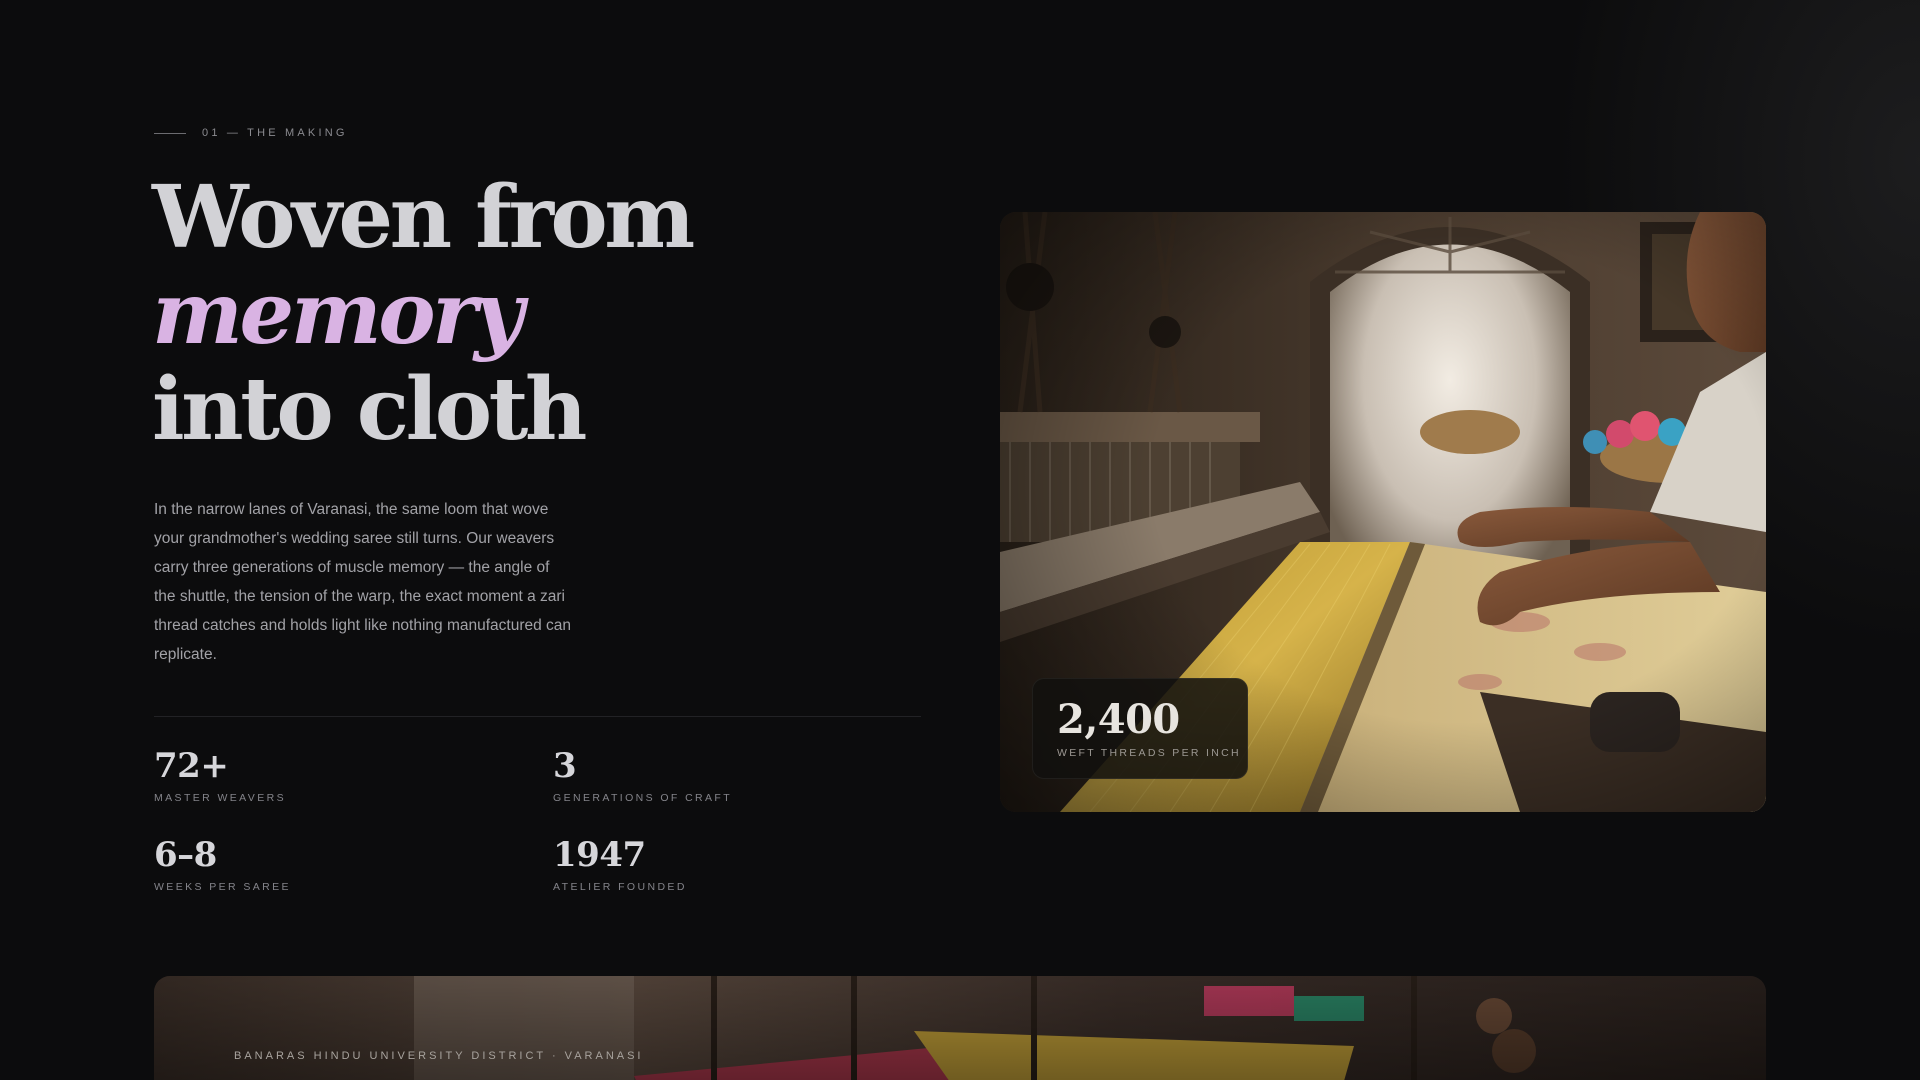 The height and width of the screenshot is (1080, 1920). Describe the element at coordinates (1118, 719) in the screenshot. I see `weft-stat-value: 2,400` at that location.